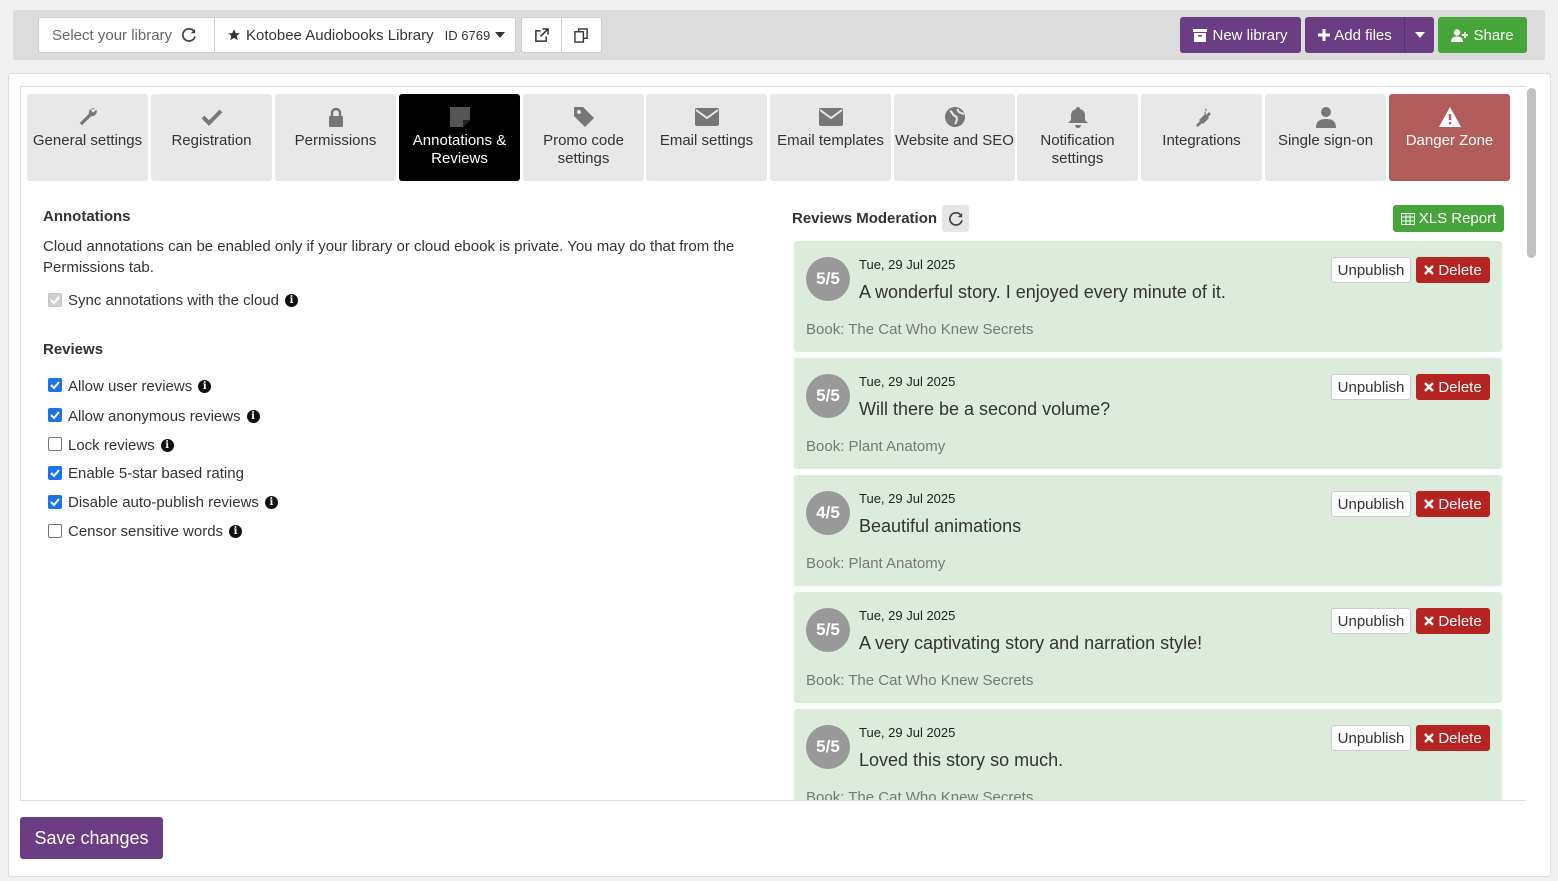 The height and width of the screenshot is (881, 1558). What do you see at coordinates (1078, 117) in the screenshot?
I see `bell-icon` at bounding box center [1078, 117].